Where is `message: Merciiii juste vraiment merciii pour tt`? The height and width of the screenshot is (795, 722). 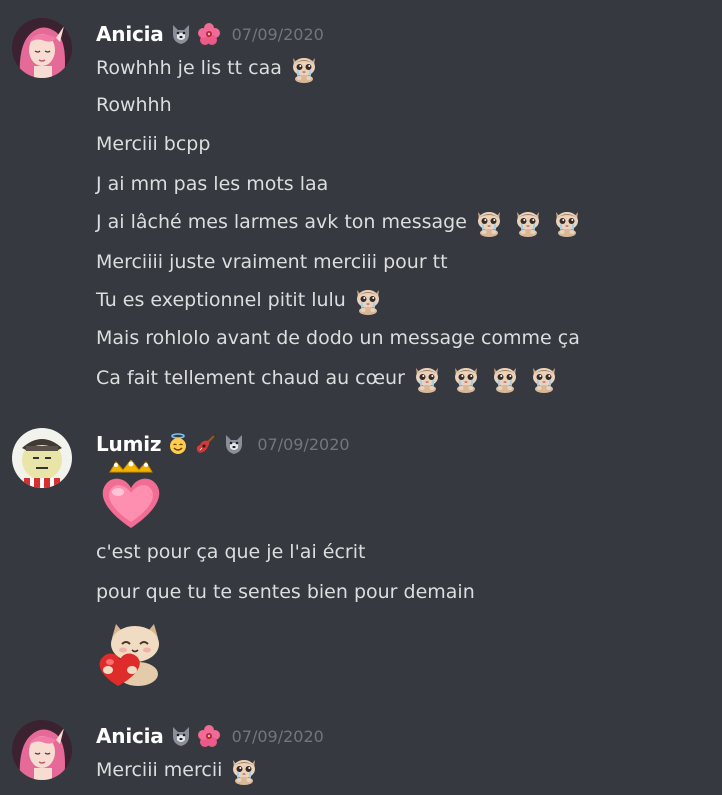
message: Merciiii juste vraiment merciii pour tt is located at coordinates (272, 262).